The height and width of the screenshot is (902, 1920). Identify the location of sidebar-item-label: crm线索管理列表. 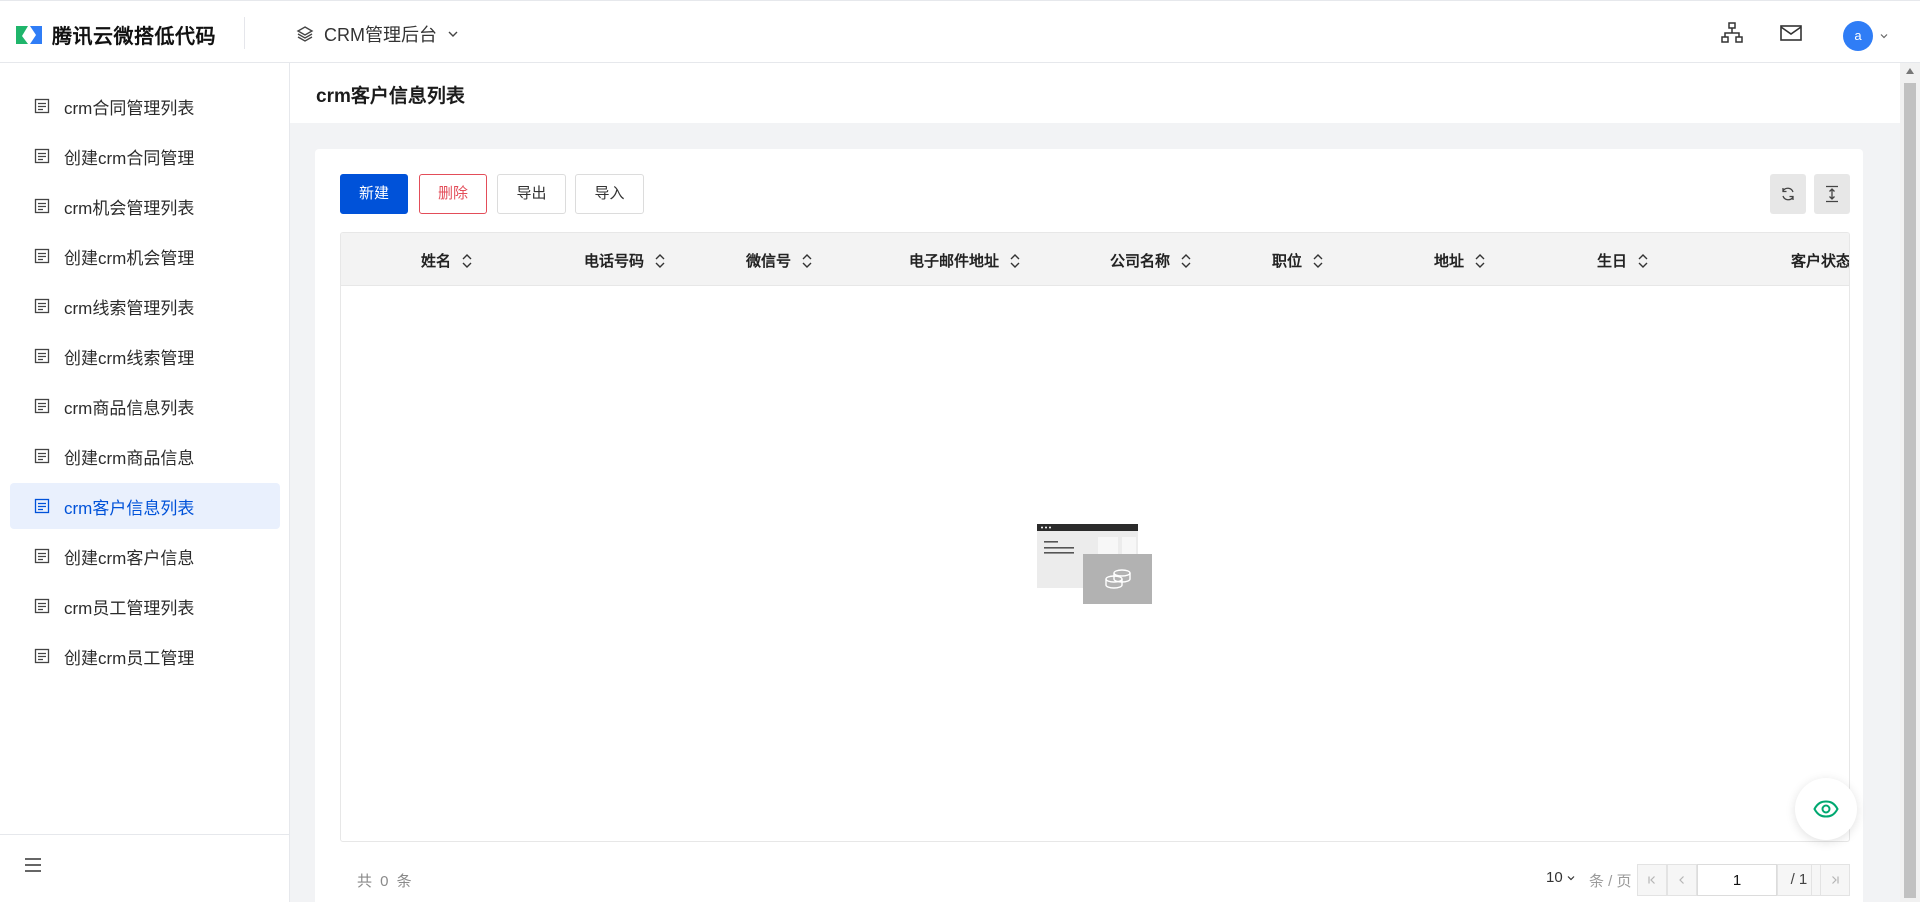
(129, 308).